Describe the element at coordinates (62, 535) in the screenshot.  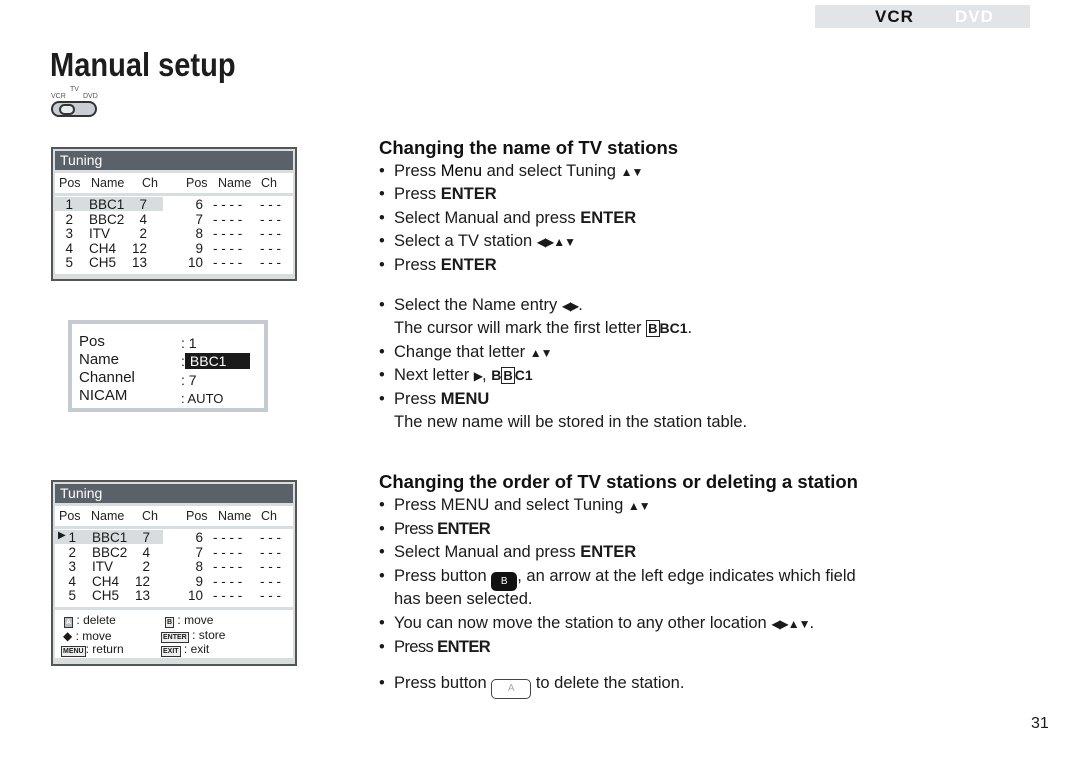
I see `selection-arrow-icon: ▶` at that location.